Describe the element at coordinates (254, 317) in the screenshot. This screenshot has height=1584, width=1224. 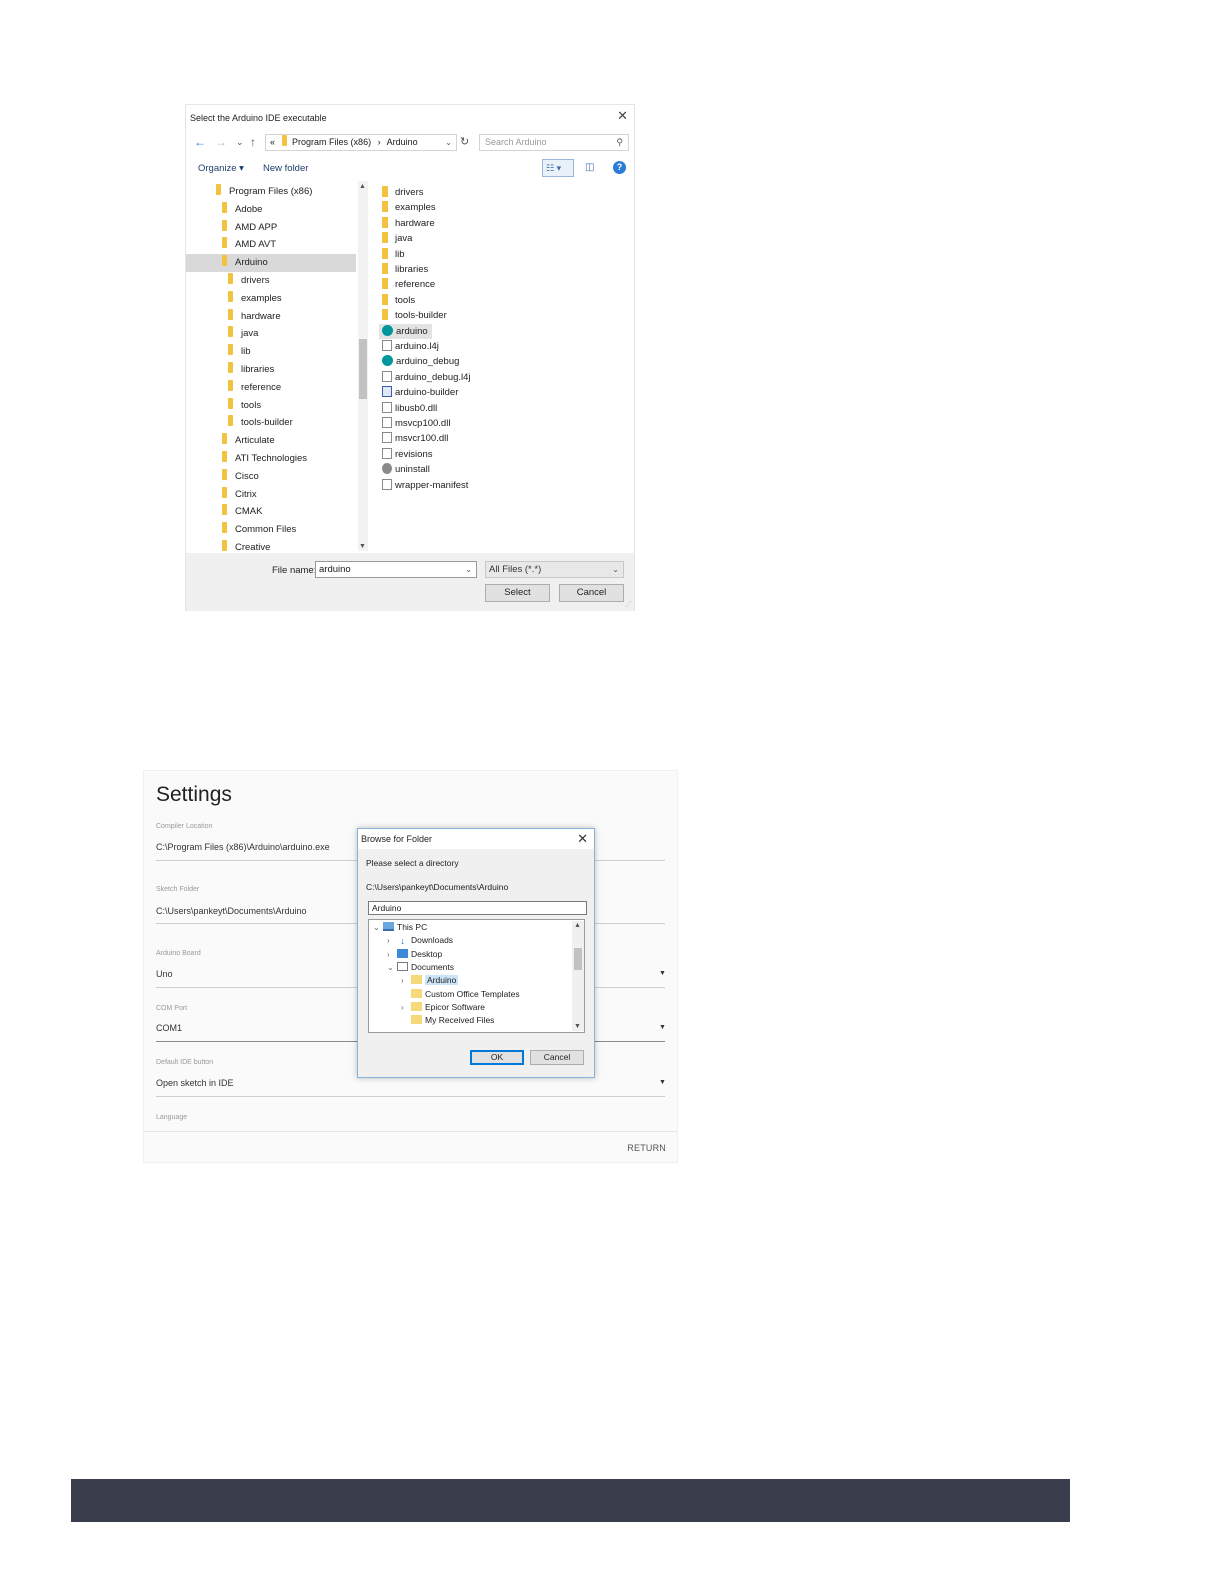
I see `tree-item: hardware` at that location.